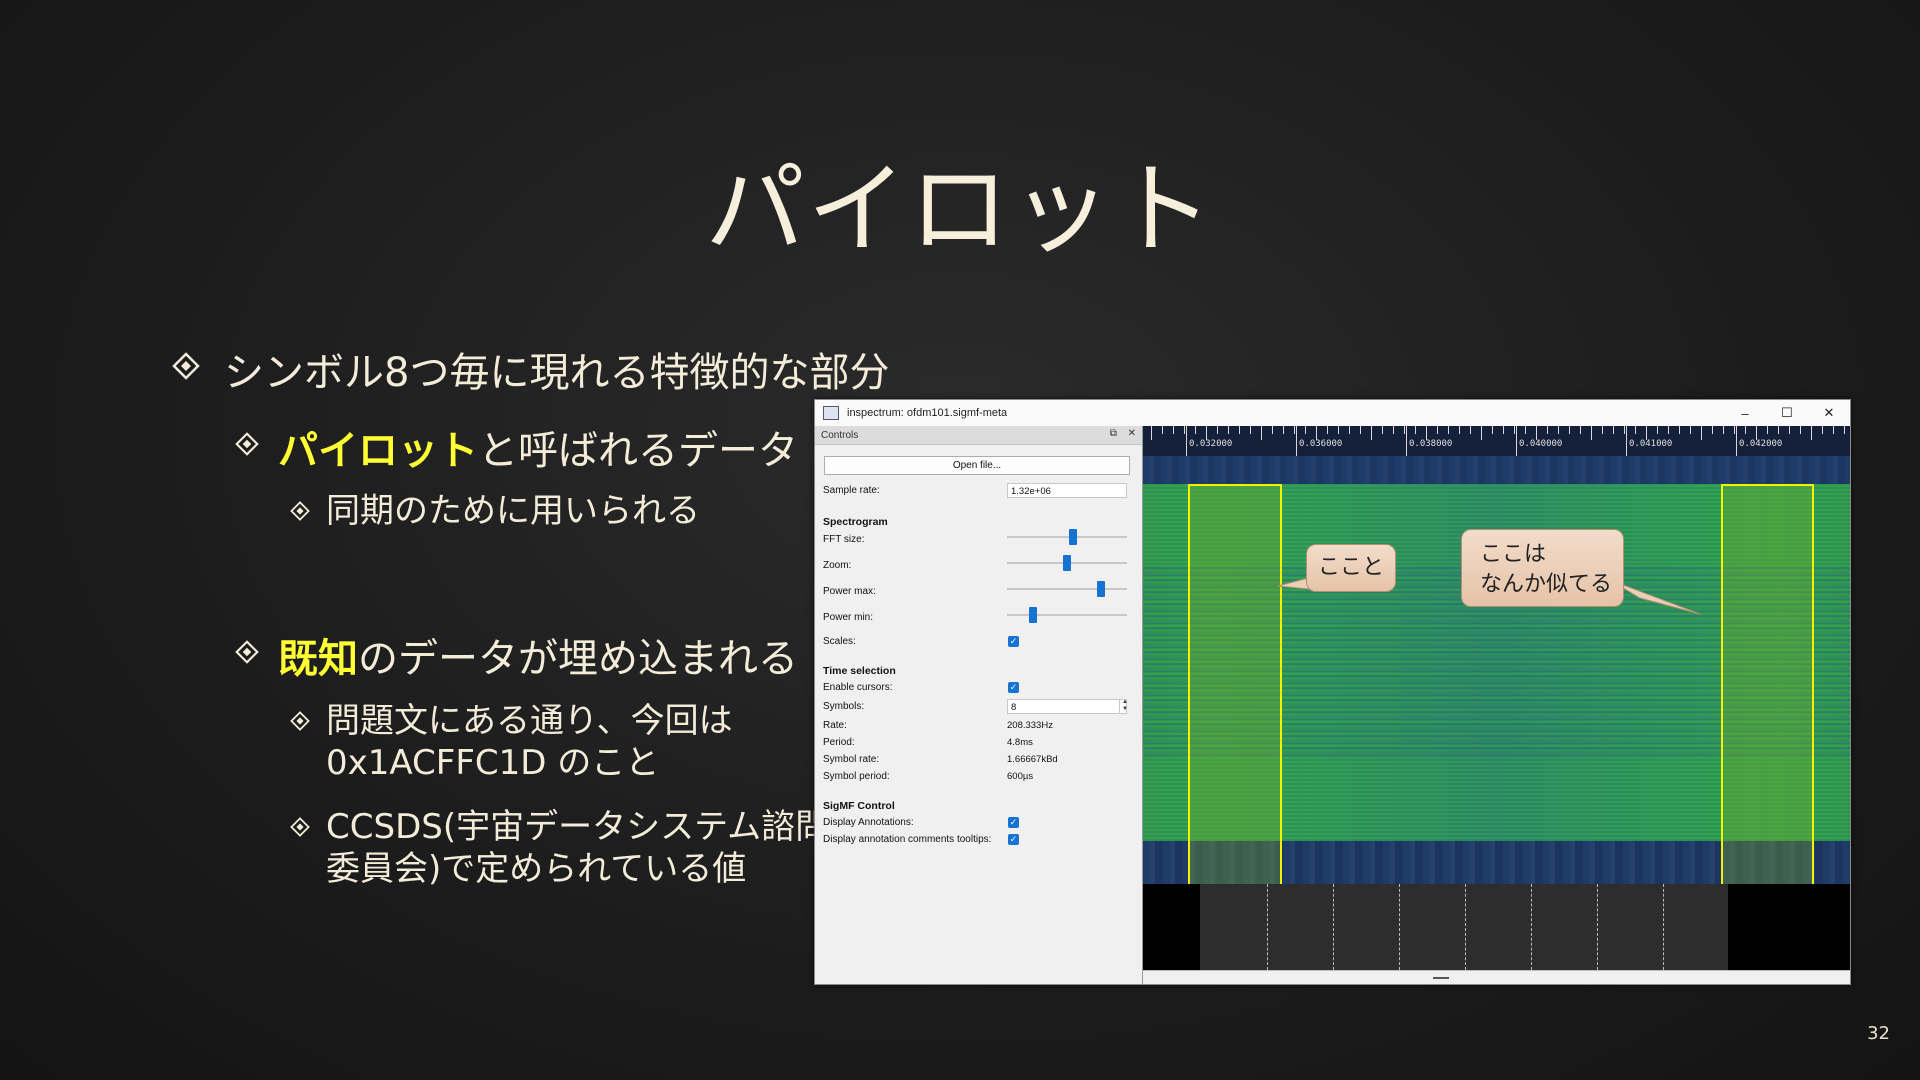  Describe the element at coordinates (1546, 584) in the screenshot. I see `callout-line: なんか似てる` at that location.